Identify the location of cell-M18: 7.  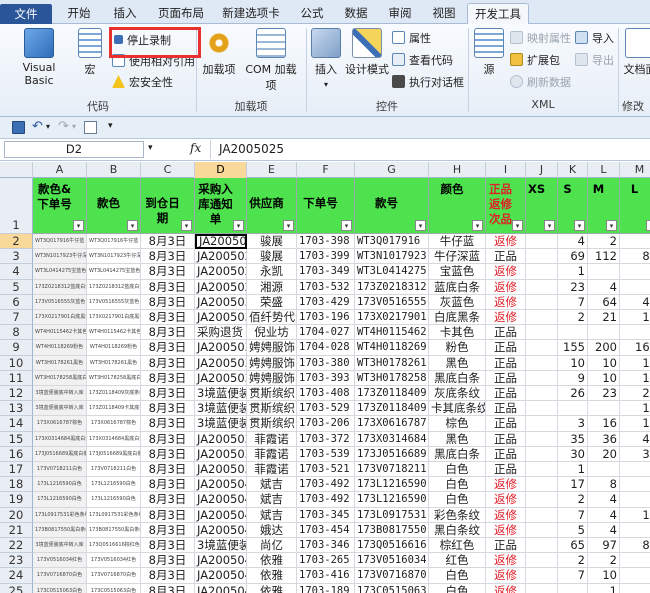
(635, 485).